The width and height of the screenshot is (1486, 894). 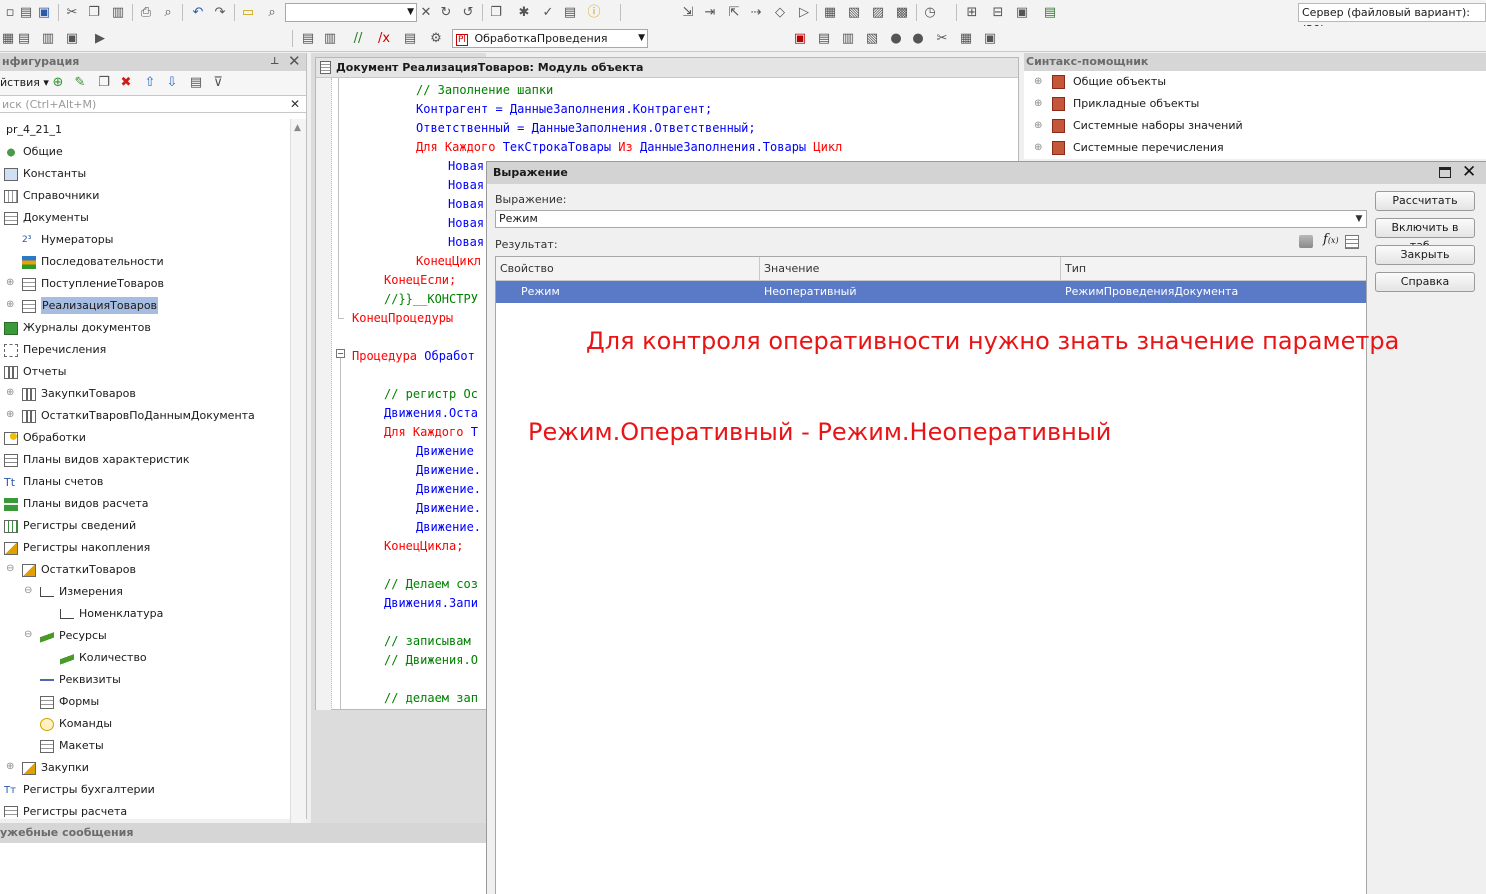 What do you see at coordinates (1445, 172) in the screenshot?
I see `maximize-icon` at bounding box center [1445, 172].